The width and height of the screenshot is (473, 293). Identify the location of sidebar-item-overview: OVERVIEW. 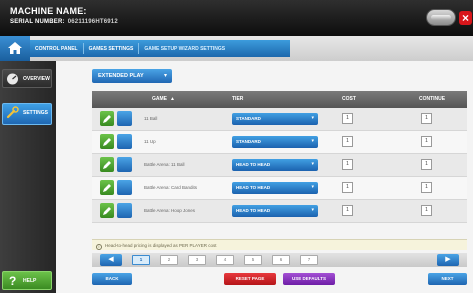
(27, 78).